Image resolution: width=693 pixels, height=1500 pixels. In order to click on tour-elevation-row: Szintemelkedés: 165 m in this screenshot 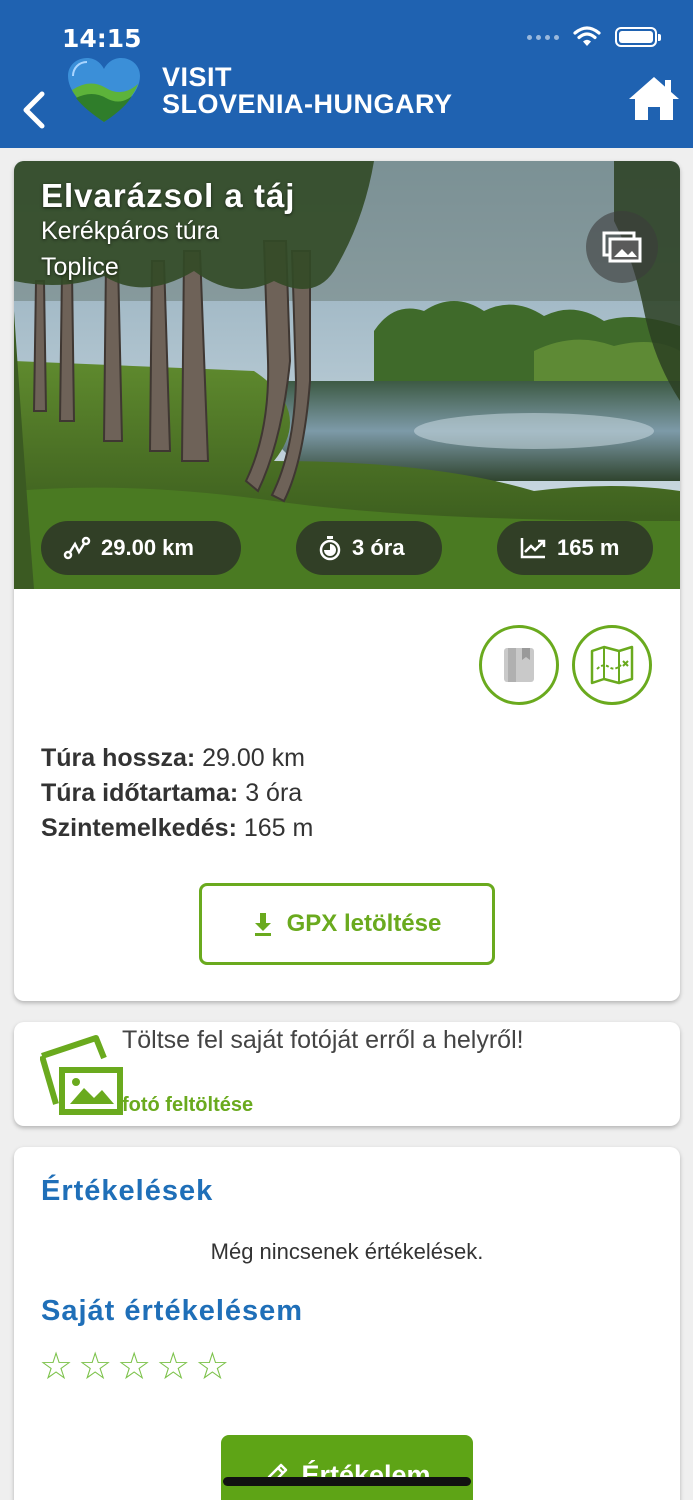, I will do `click(177, 828)`.